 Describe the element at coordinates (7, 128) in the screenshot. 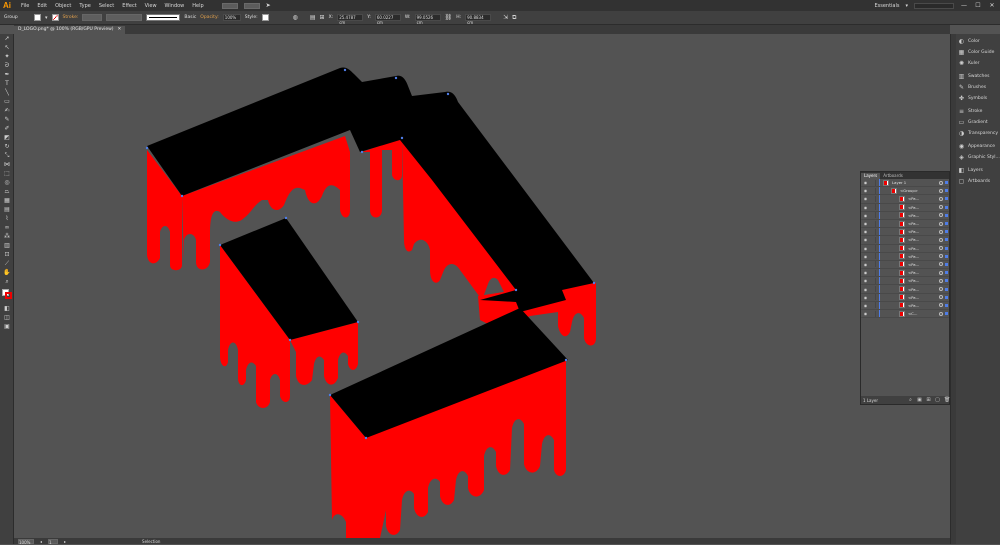

I see `blob-brush-icon: ✐` at that location.